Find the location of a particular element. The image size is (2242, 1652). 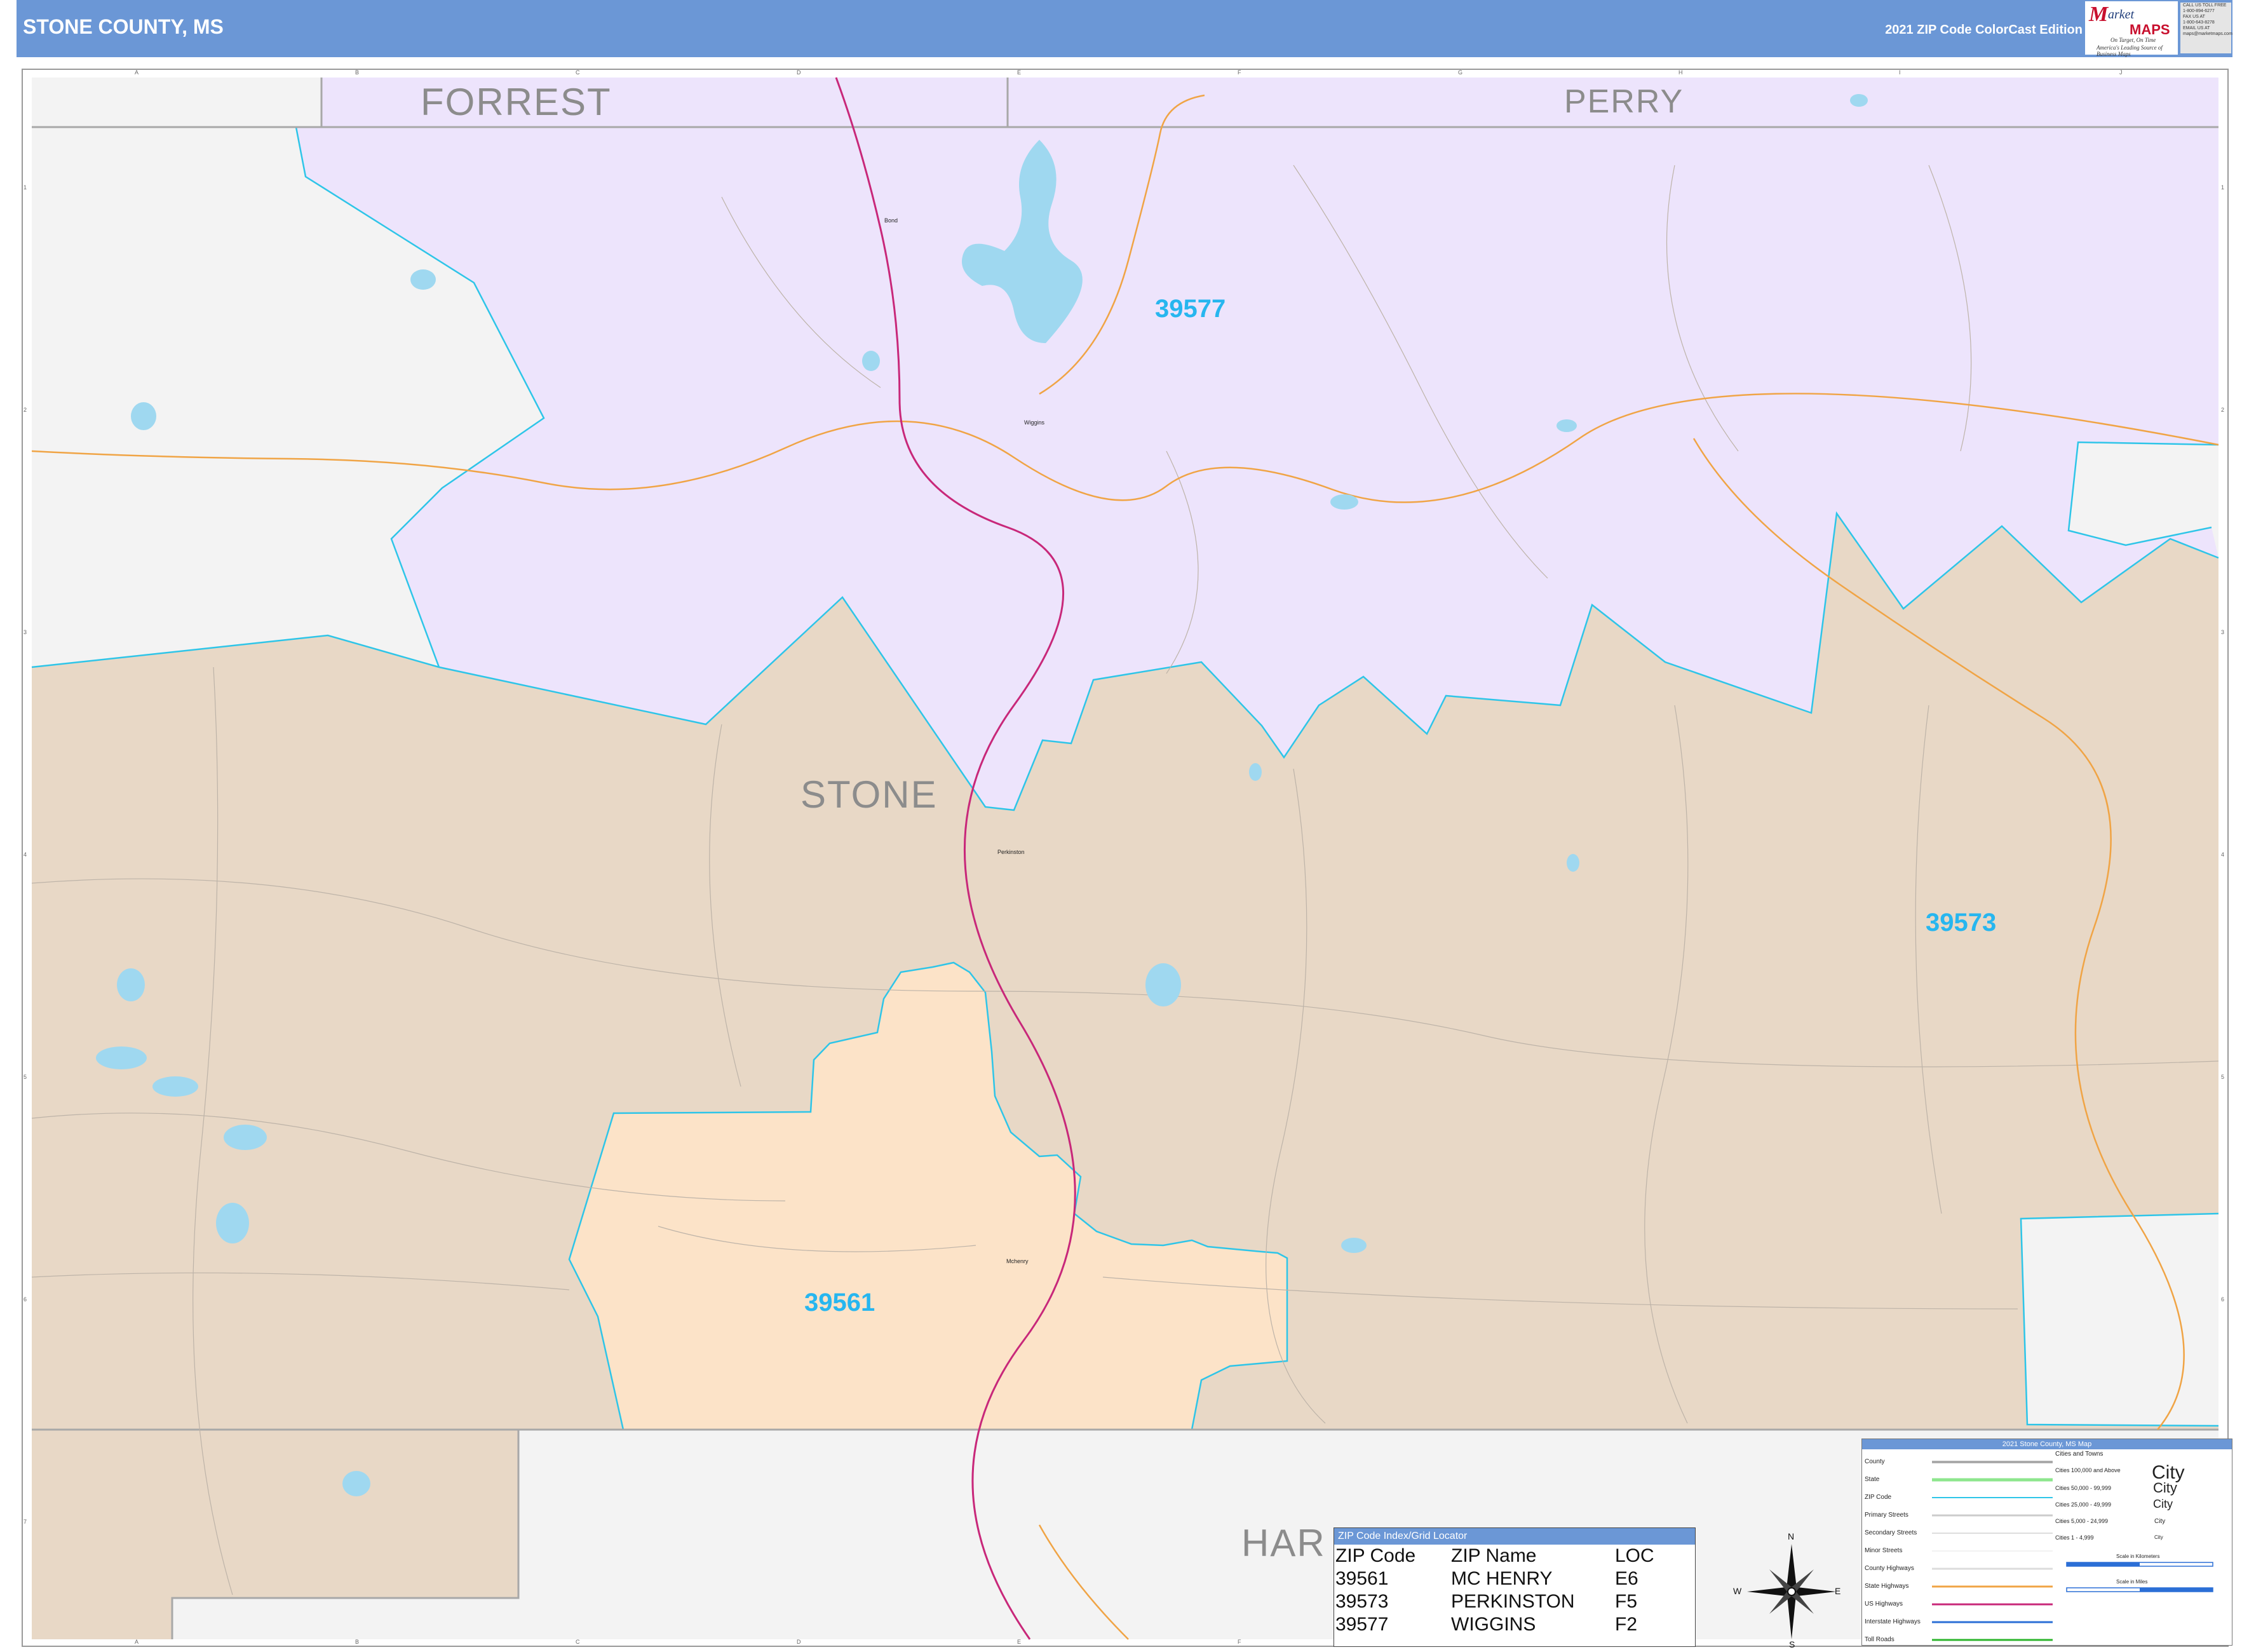

grid-letter: I is located at coordinates (1900, 73).